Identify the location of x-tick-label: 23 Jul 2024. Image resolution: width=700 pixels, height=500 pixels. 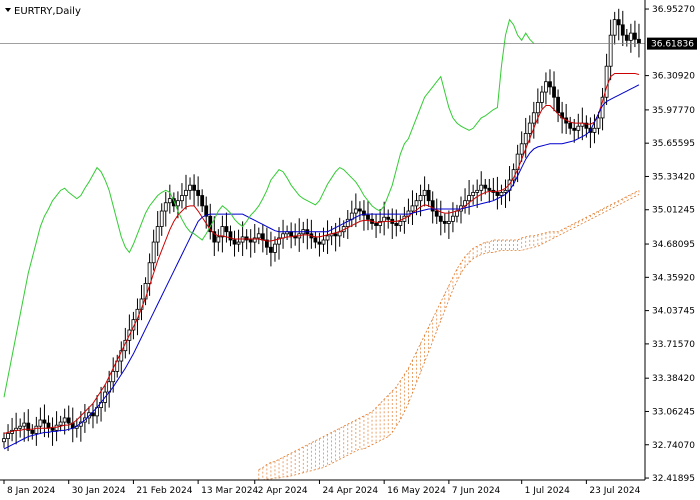
(614, 491).